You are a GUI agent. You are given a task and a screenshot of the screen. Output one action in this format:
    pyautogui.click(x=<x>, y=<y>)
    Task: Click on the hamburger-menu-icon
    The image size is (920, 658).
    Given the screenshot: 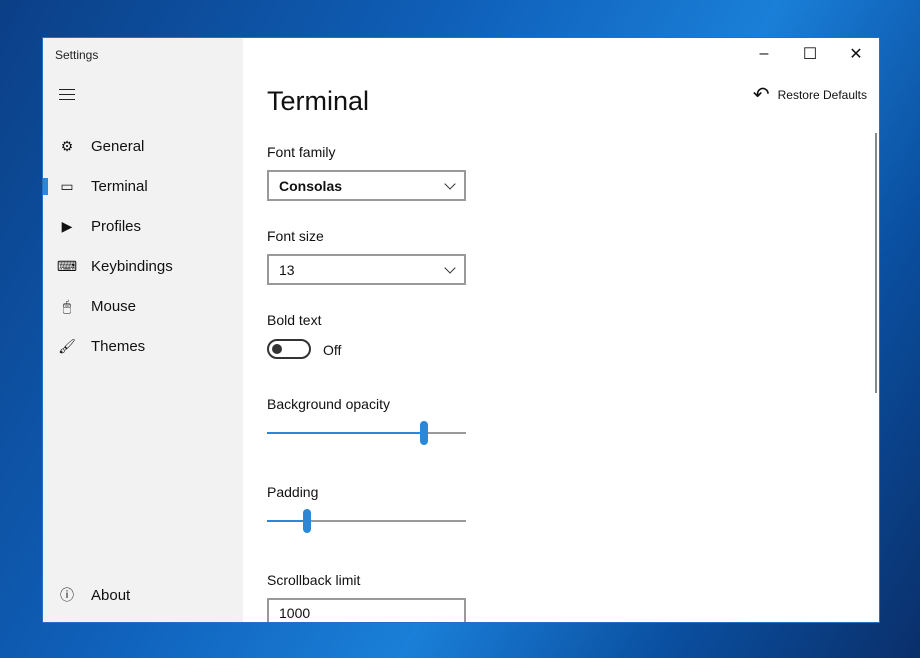 What is the action you would take?
    pyautogui.click(x=67, y=95)
    